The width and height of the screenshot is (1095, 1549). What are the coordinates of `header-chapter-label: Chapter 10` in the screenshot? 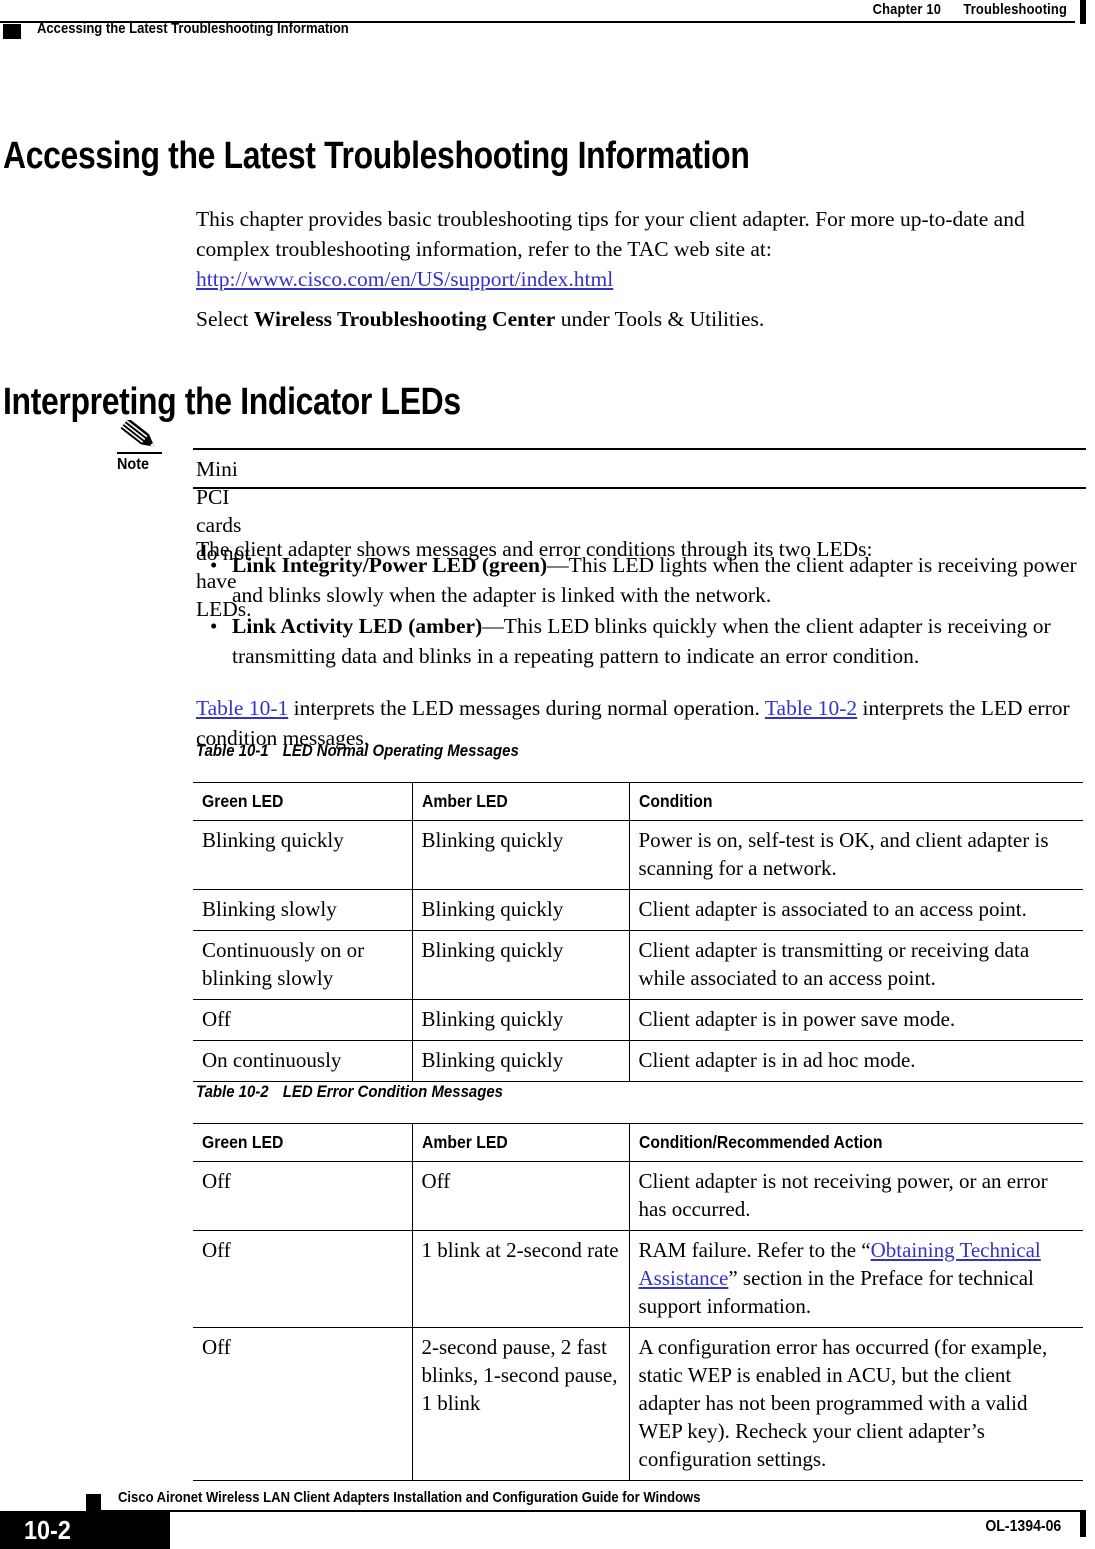 It's located at (907, 9).